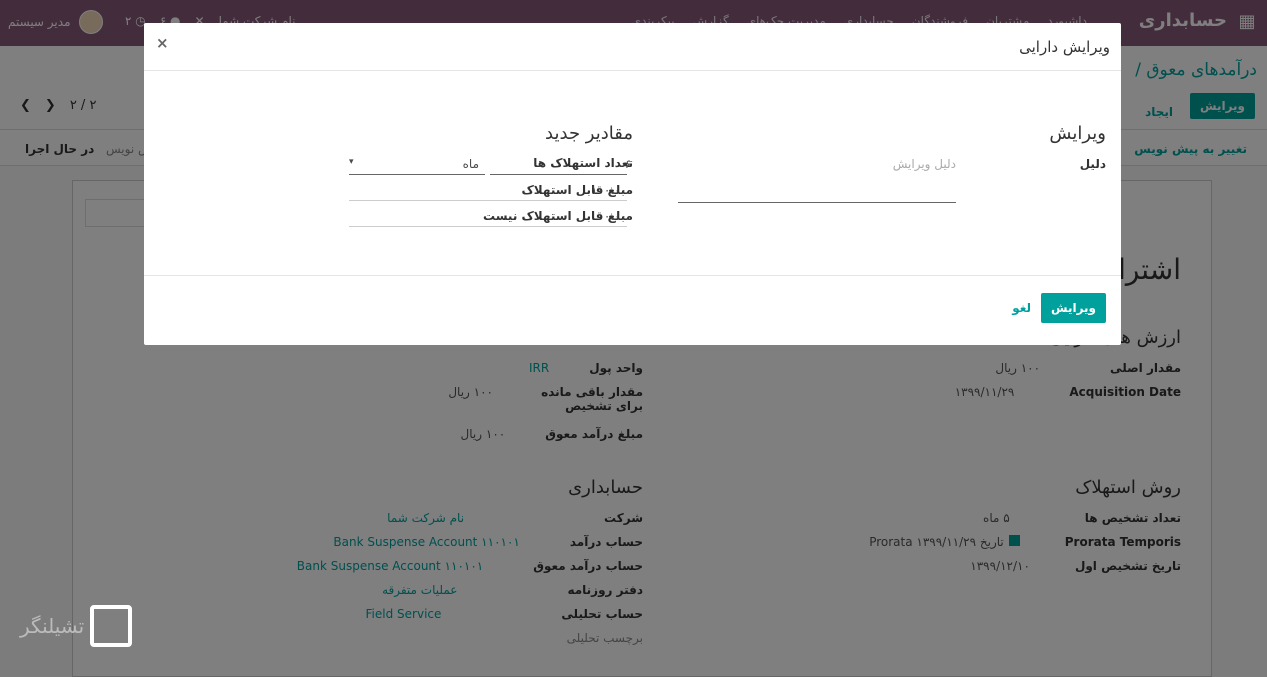 Image resolution: width=1267 pixels, height=677 pixels. What do you see at coordinates (608, 190) in the screenshot?
I see `depreciable-value: ۱۰۰.۰۰` at bounding box center [608, 190].